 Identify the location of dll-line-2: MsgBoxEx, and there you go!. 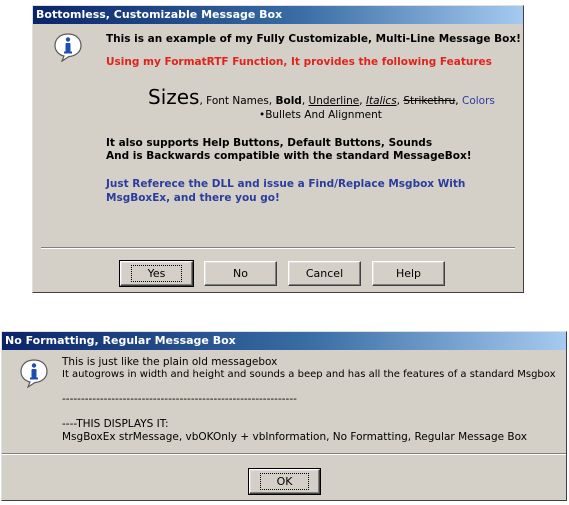
(193, 198).